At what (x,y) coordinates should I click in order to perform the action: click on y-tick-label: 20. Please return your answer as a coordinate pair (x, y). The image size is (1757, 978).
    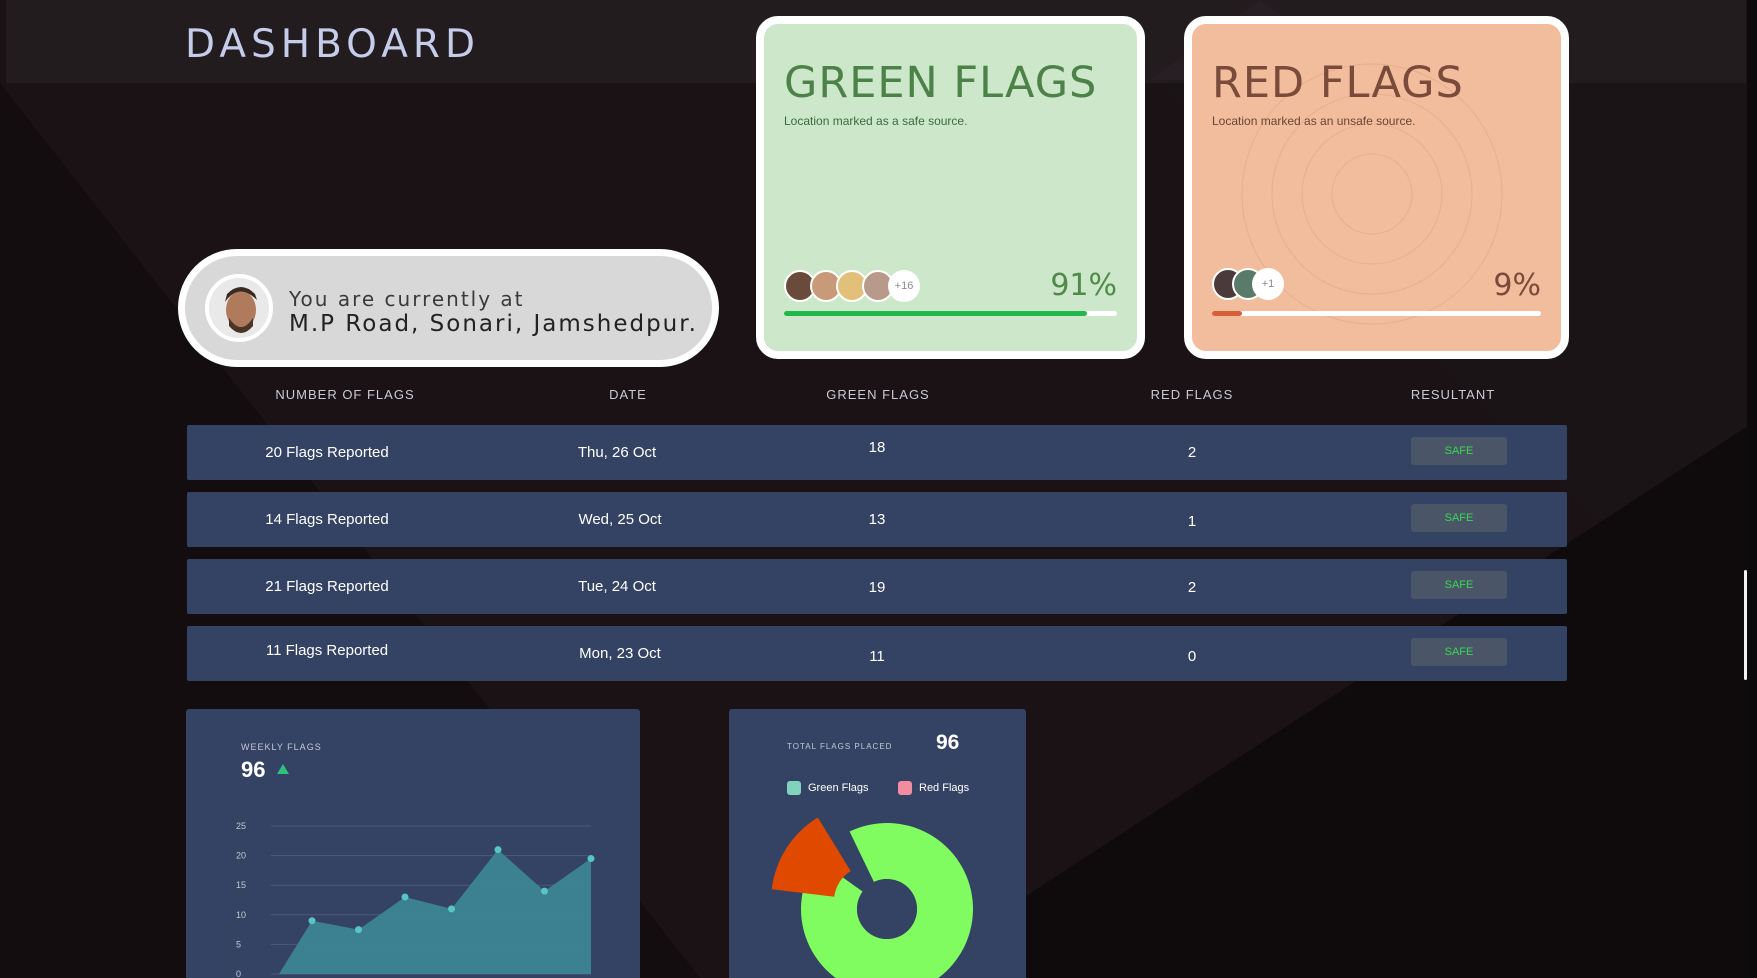
    Looking at the image, I should click on (241, 856).